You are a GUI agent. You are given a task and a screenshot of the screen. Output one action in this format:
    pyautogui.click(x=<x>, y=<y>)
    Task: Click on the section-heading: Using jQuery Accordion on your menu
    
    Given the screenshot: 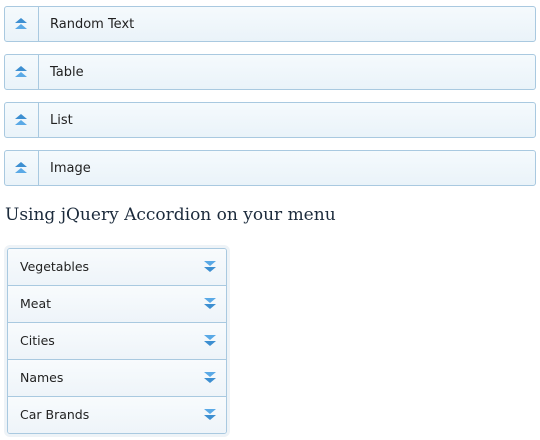 What is the action you would take?
    pyautogui.click(x=170, y=215)
    